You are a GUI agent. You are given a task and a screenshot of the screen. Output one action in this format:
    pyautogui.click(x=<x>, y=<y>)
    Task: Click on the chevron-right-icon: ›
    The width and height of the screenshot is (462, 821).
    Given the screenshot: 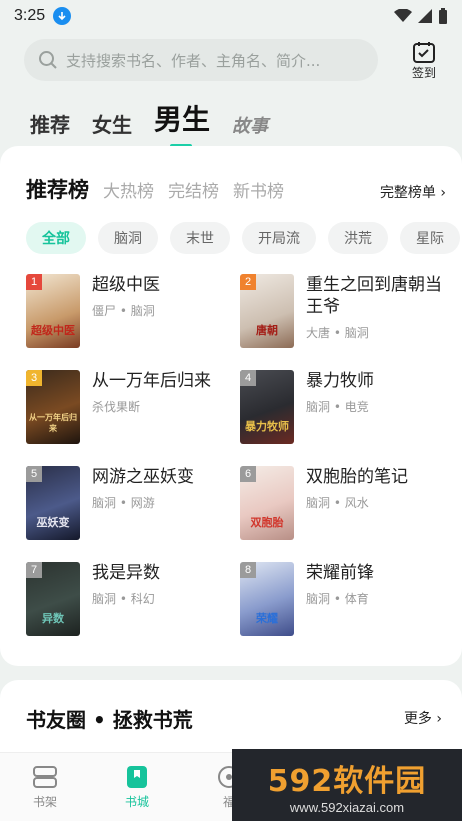 What is the action you would take?
    pyautogui.click(x=439, y=719)
    